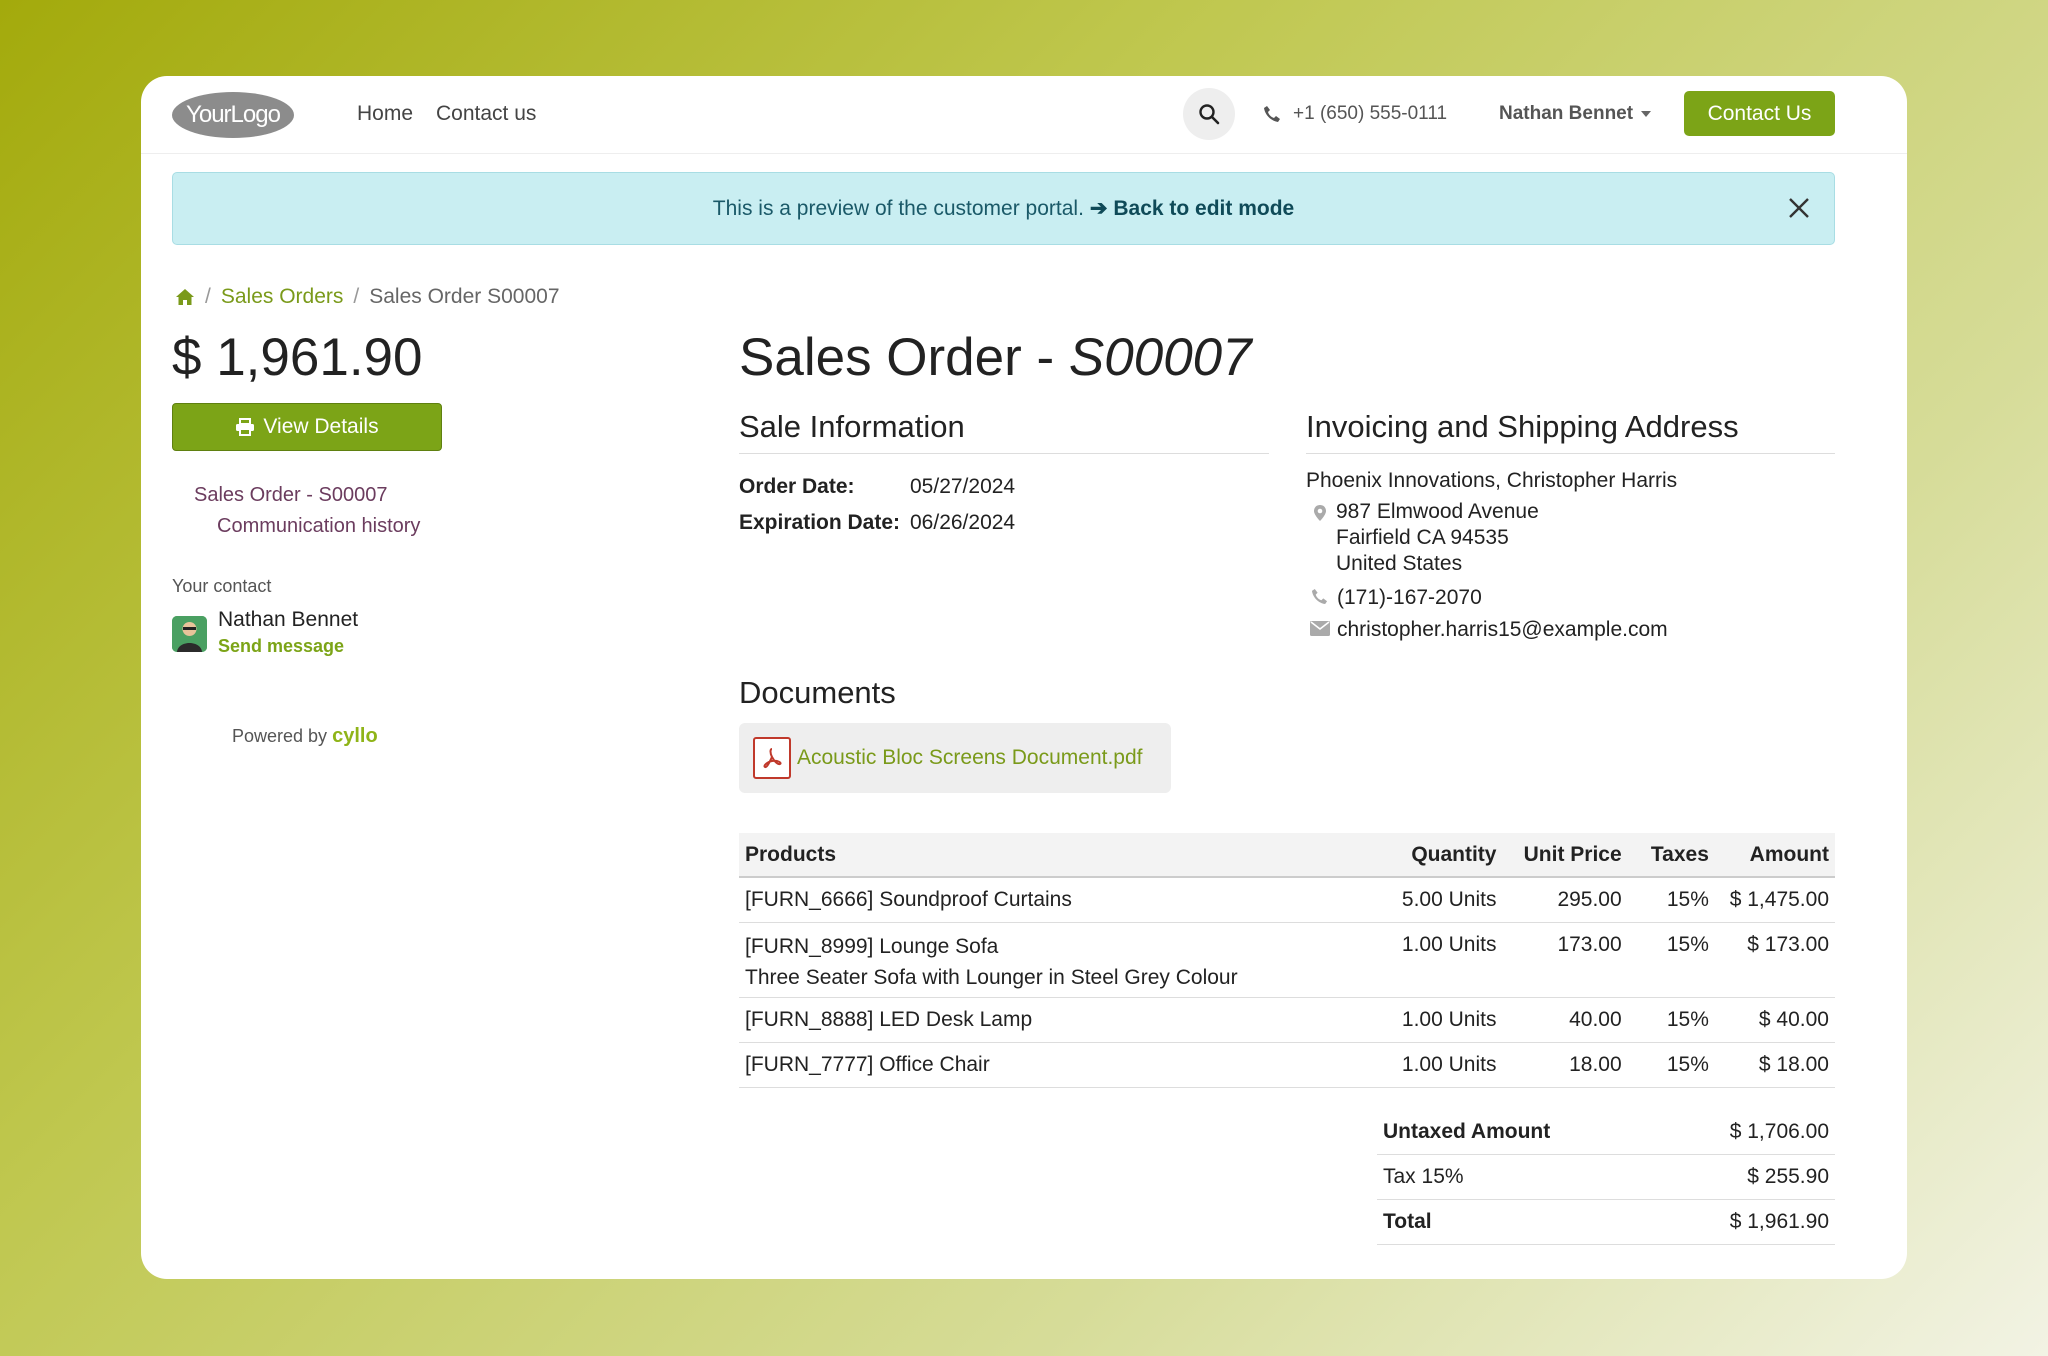 The width and height of the screenshot is (2048, 1356). I want to click on total-label: Total, so click(1518, 1222).